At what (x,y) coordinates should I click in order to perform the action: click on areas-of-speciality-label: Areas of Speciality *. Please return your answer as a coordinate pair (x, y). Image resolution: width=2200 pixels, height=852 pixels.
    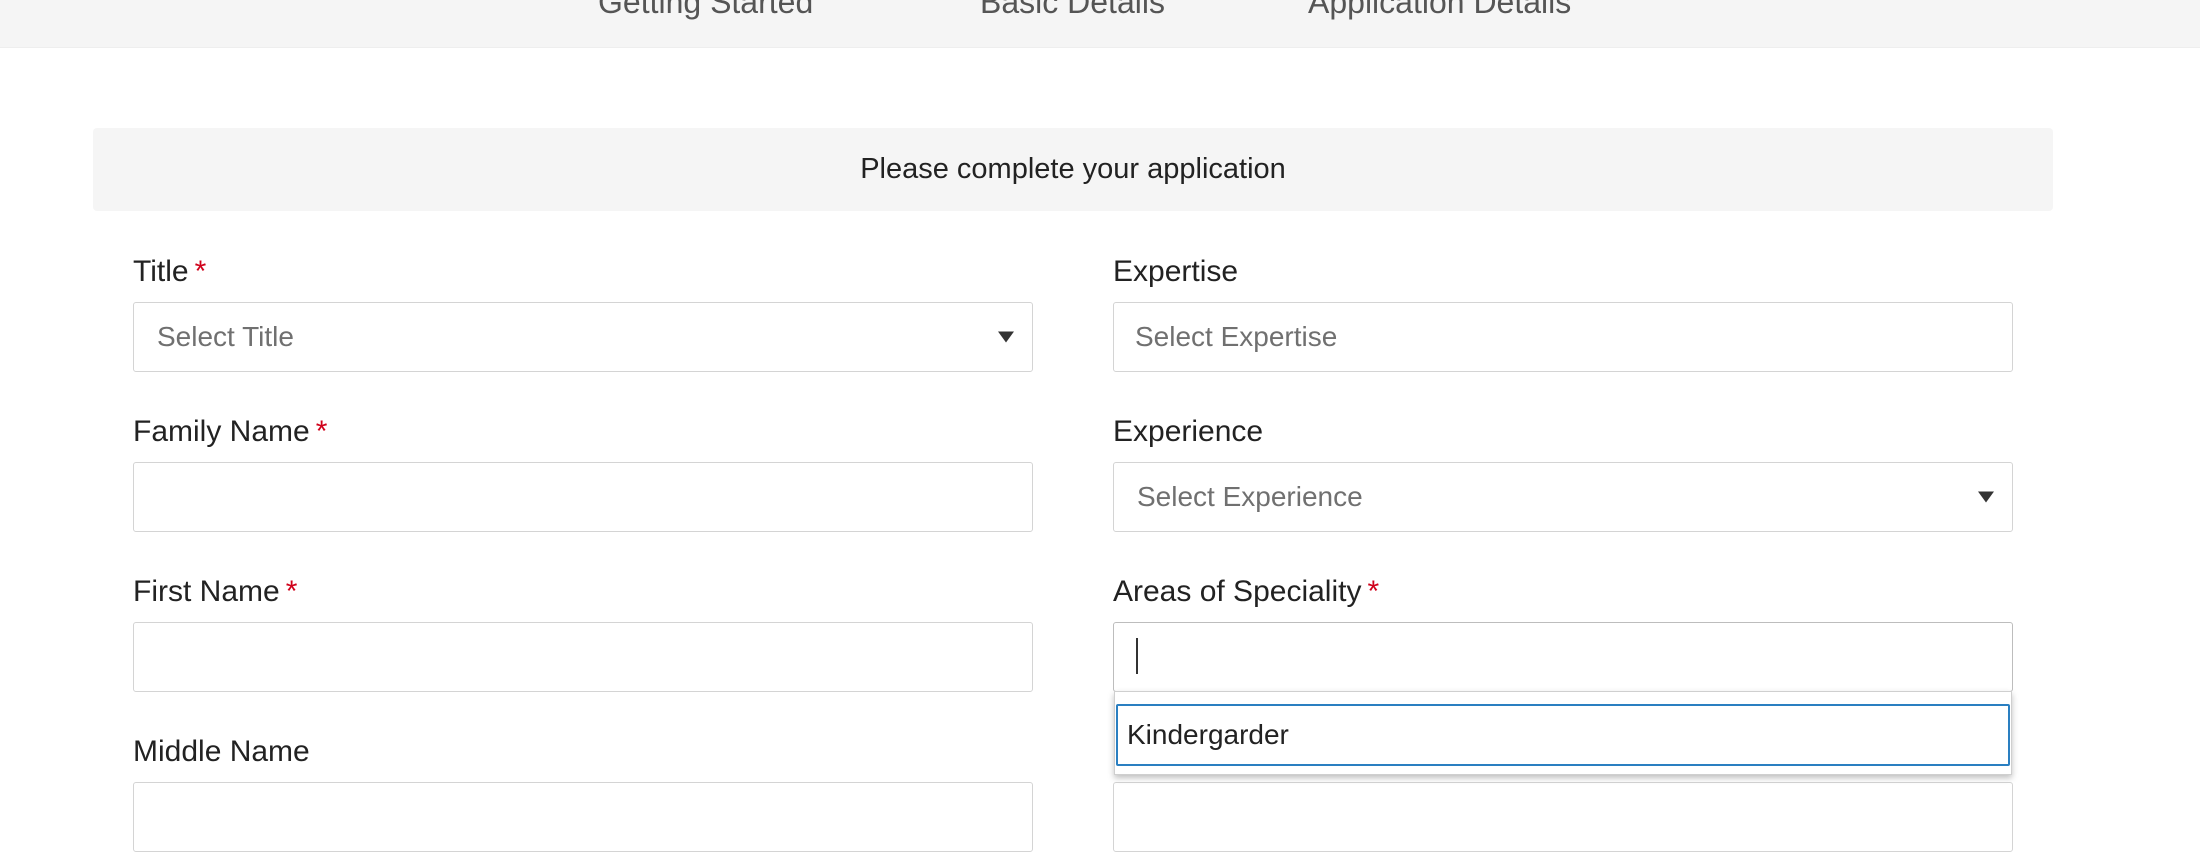
    Looking at the image, I should click on (1246, 592).